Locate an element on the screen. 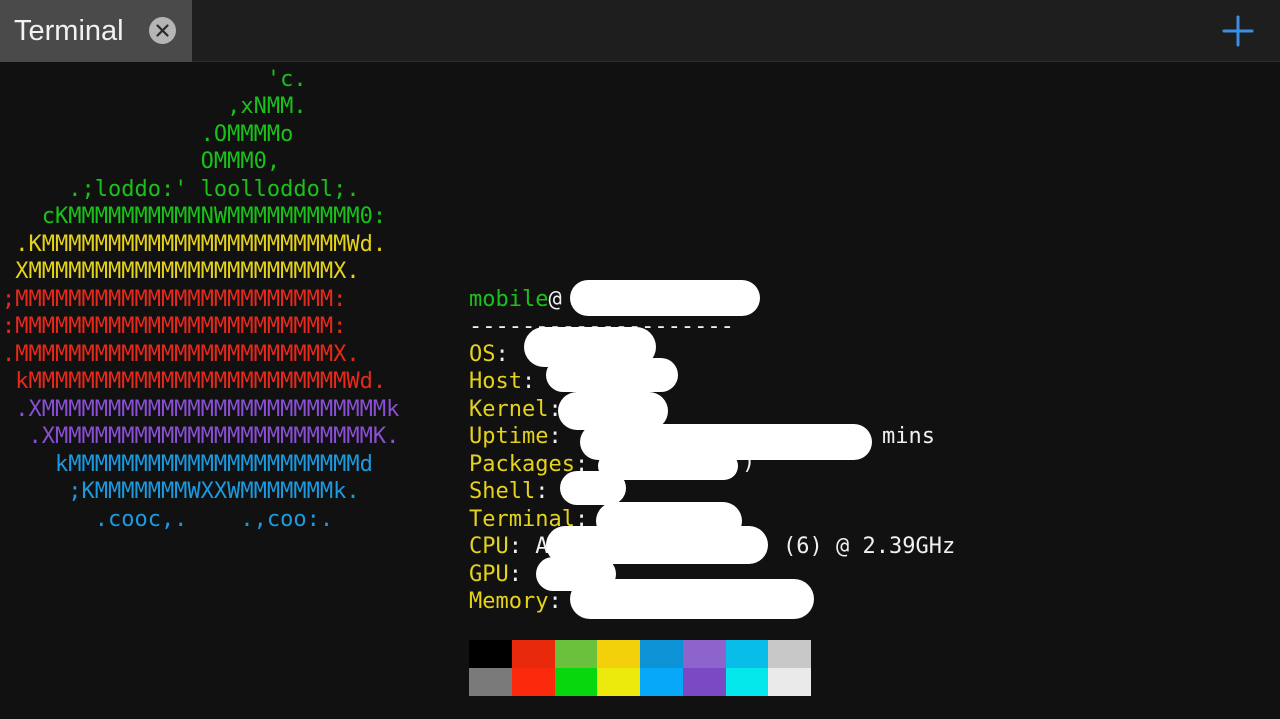 This screenshot has width=1280, height=719. logo-line: .;loddo:' loolloddol;. is located at coordinates (181, 189).